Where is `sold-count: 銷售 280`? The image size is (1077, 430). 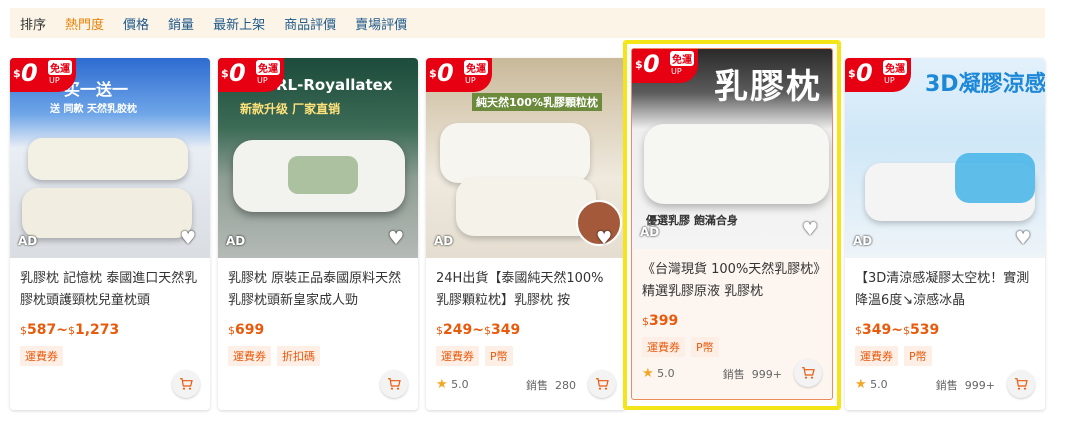
sold-count: 銷售 280 is located at coordinates (551, 385).